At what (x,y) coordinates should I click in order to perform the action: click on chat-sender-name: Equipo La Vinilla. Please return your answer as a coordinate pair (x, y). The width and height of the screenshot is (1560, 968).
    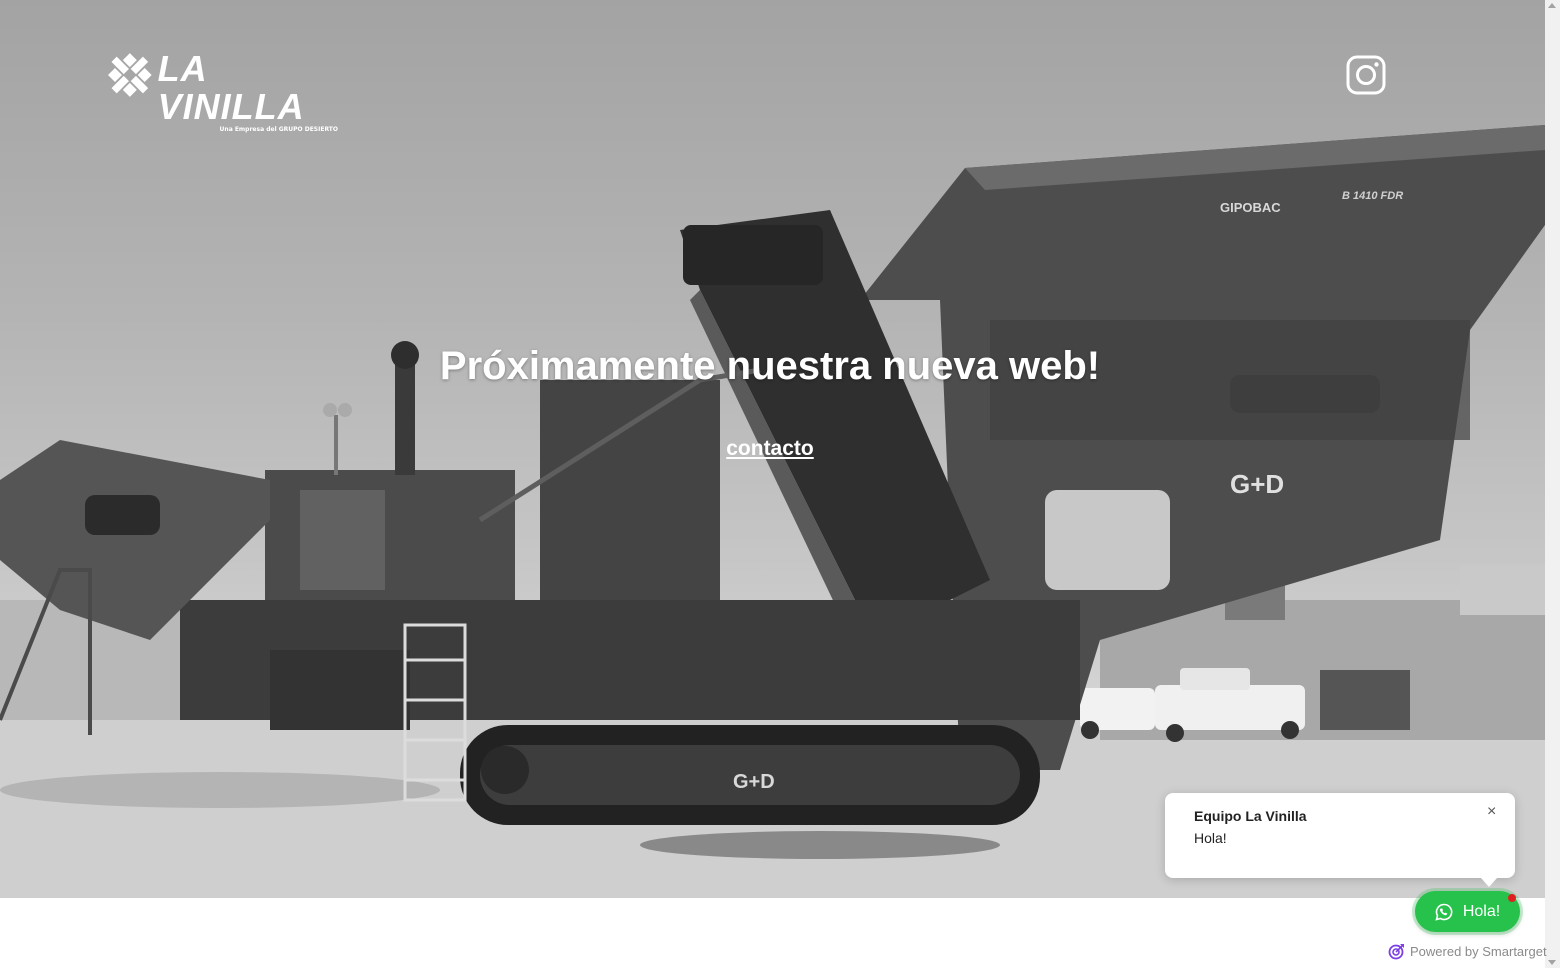
    Looking at the image, I should click on (1250, 816).